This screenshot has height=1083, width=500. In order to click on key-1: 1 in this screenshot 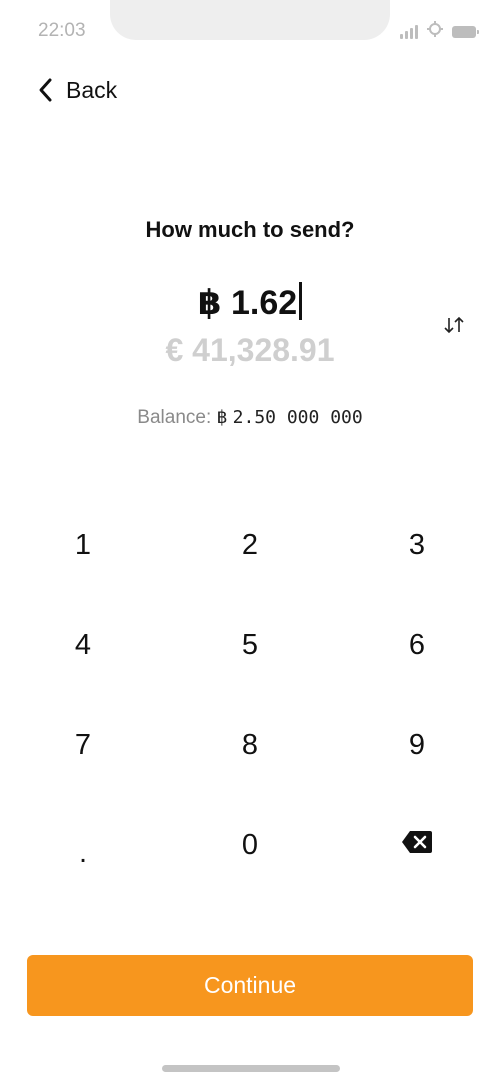, I will do `click(83, 545)`.